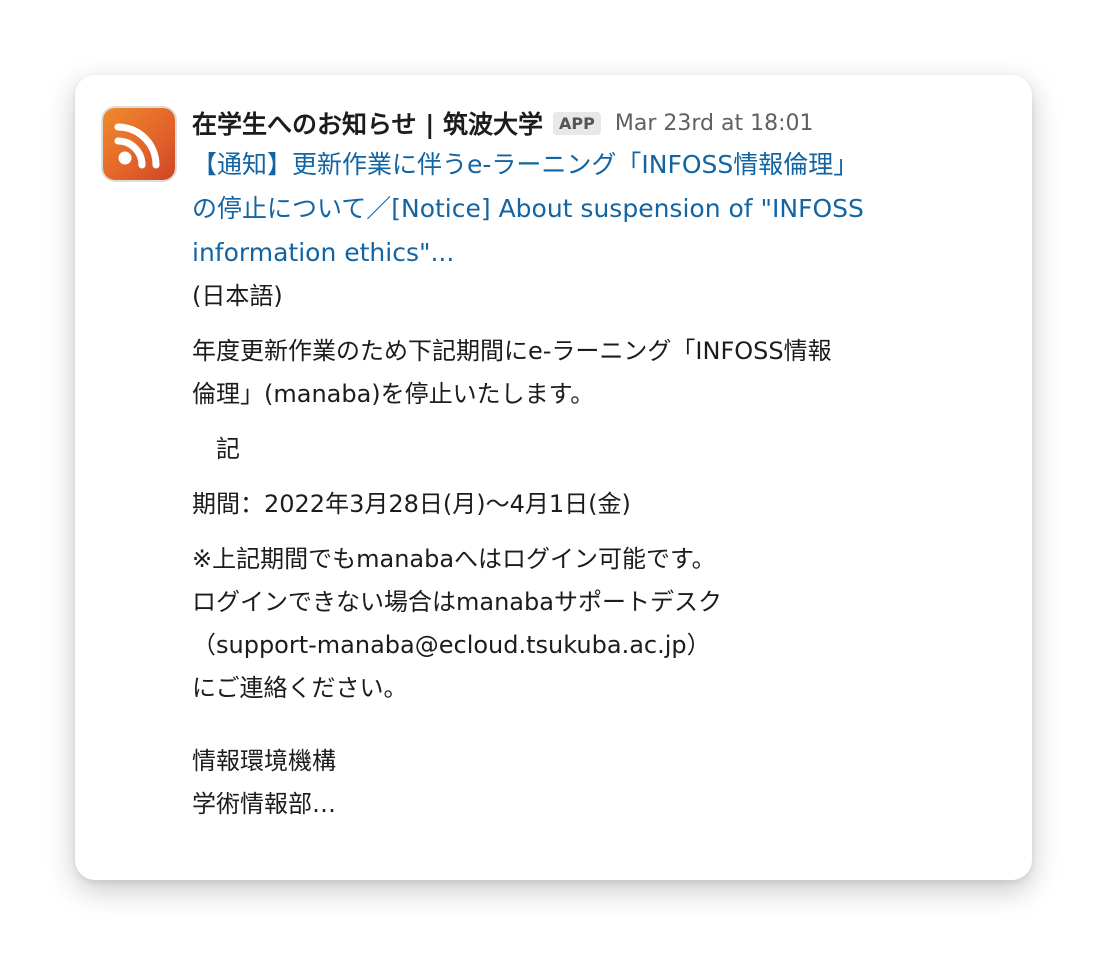  What do you see at coordinates (525, 164) in the screenshot?
I see `title-line: 【通知】更新作業に伴うe-ラーニング「INFOSS情報倫理」` at bounding box center [525, 164].